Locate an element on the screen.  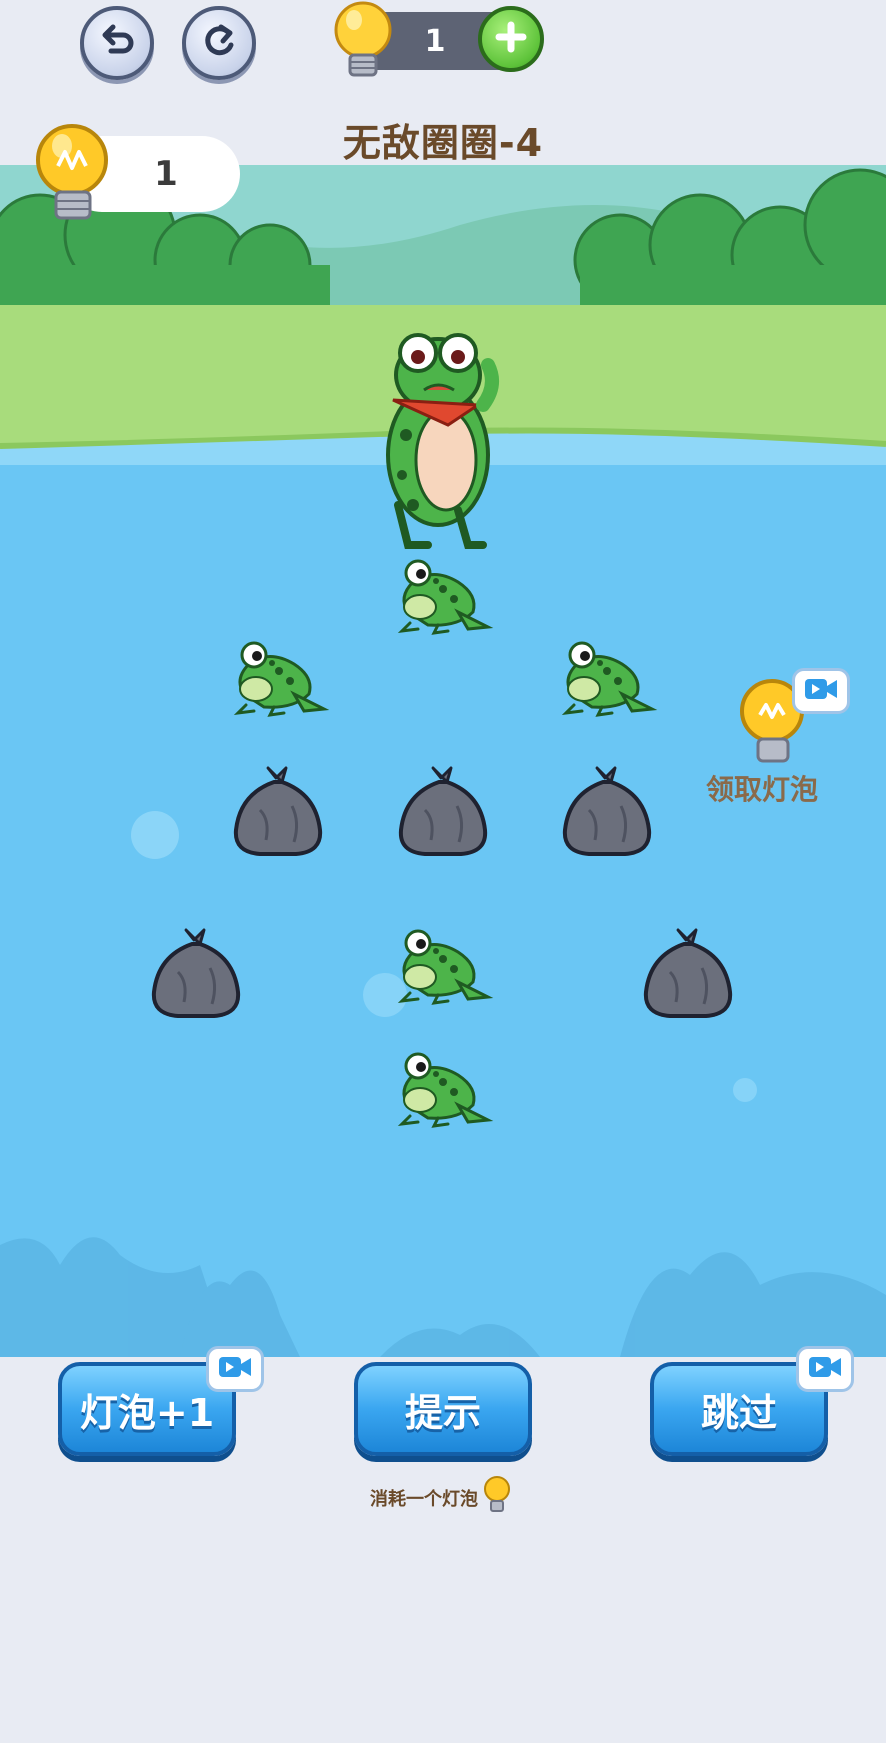
plus-icon is located at coordinates (511, 39).